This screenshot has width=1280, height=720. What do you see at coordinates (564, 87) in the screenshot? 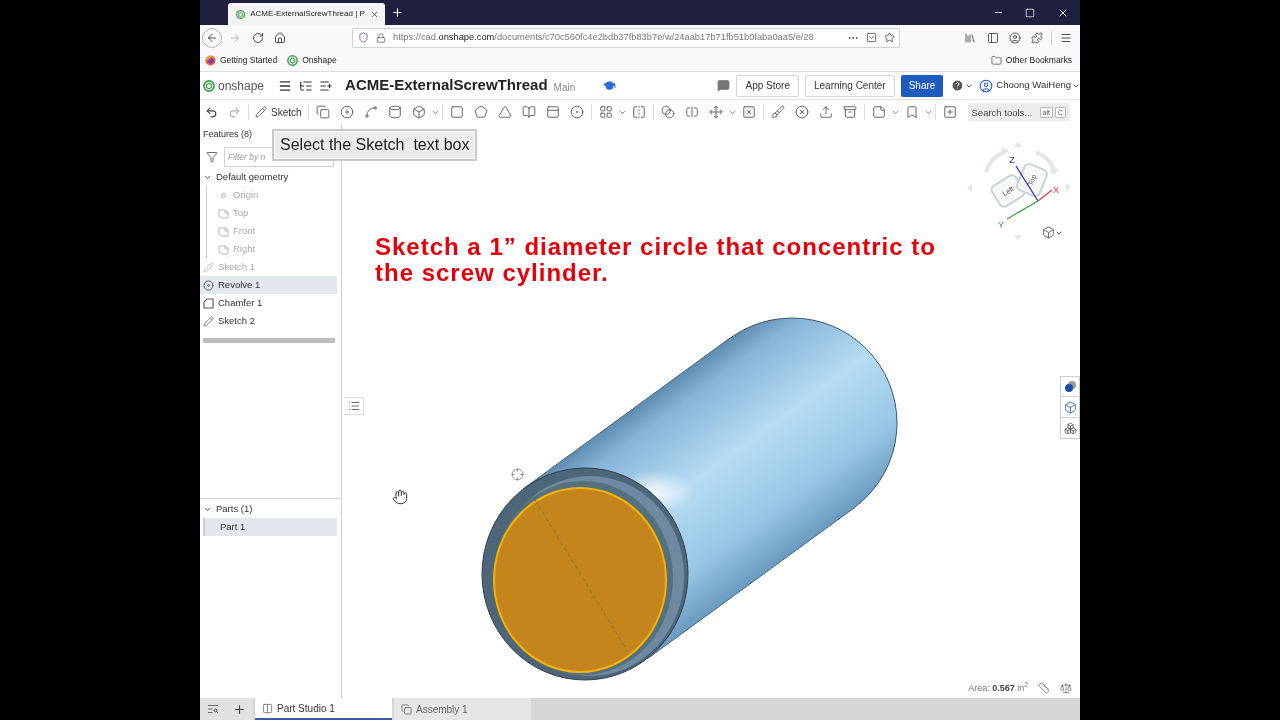
I see `branch-label: Main` at bounding box center [564, 87].